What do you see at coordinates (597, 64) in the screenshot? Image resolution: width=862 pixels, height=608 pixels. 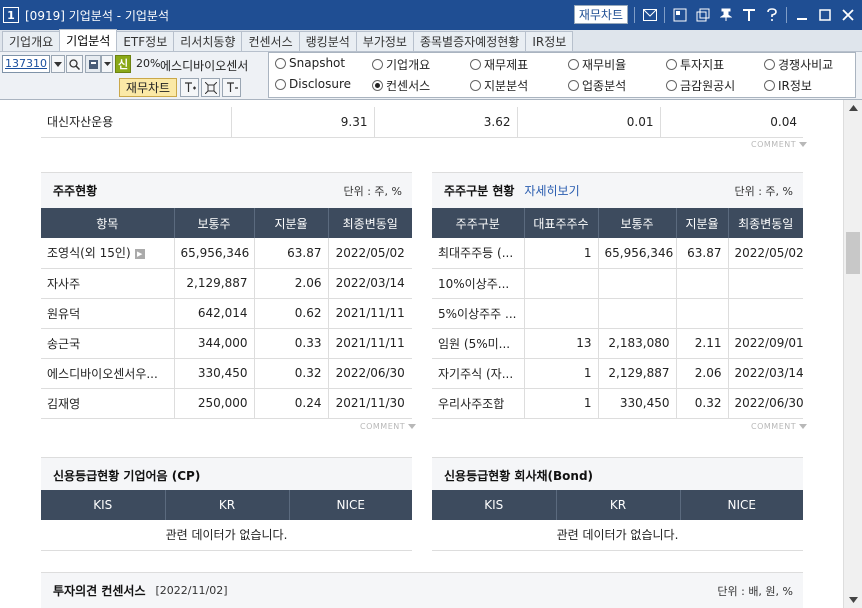 I see `radio-financial-ratios: 재무비율` at bounding box center [597, 64].